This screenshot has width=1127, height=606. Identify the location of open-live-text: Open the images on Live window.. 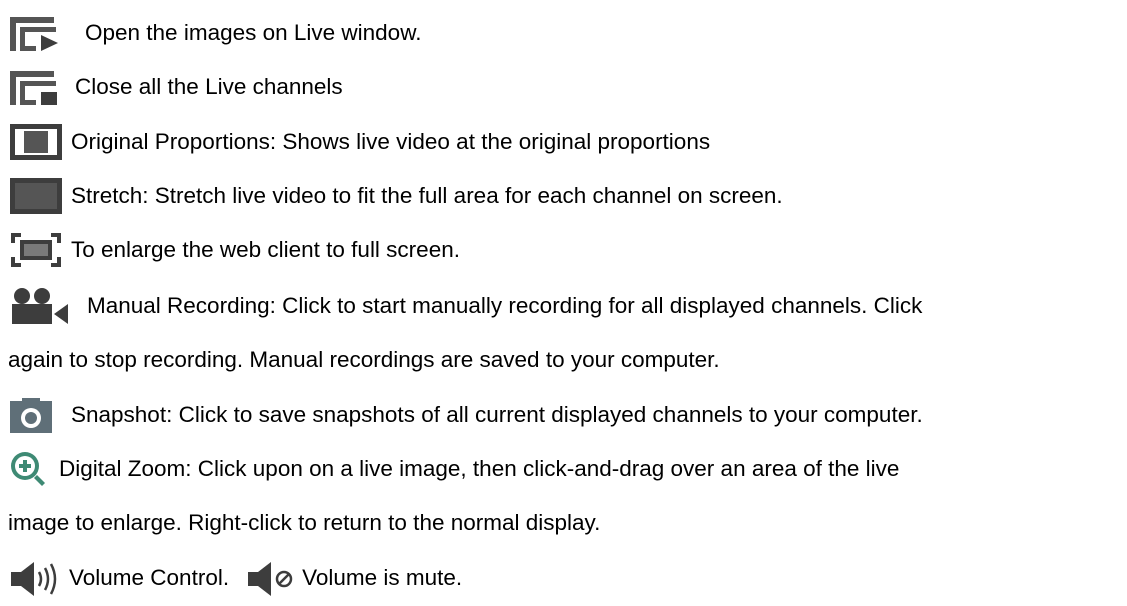
(253, 32).